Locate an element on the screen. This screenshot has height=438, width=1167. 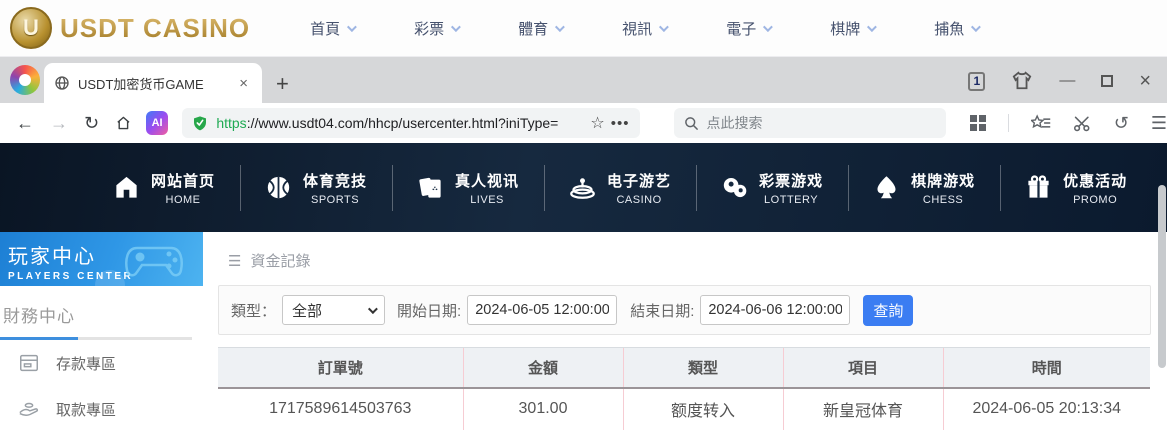
top-nav-label: 棋牌 is located at coordinates (845, 29).